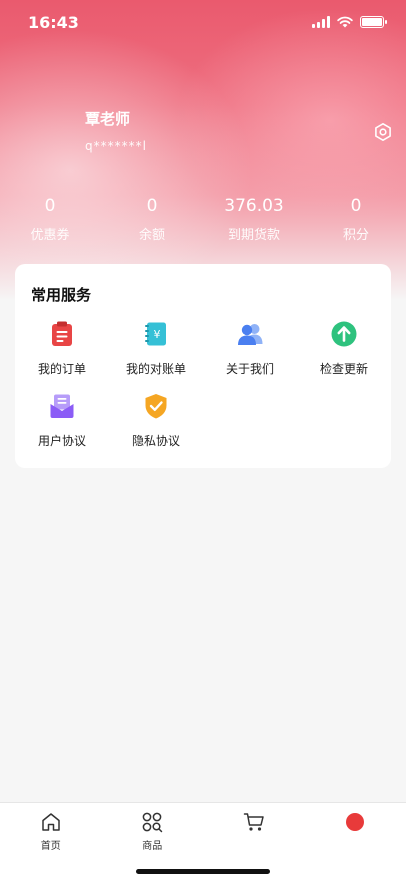 The height and width of the screenshot is (883, 406). I want to click on update-icon, so click(344, 334).